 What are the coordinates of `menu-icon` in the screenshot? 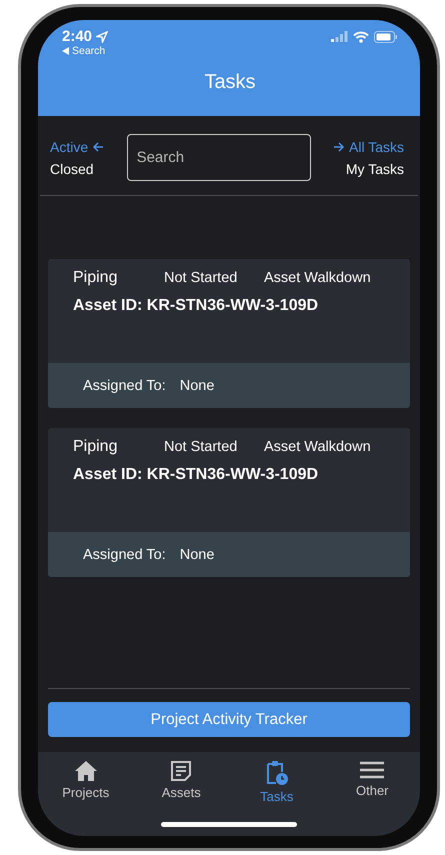 It's located at (372, 770).